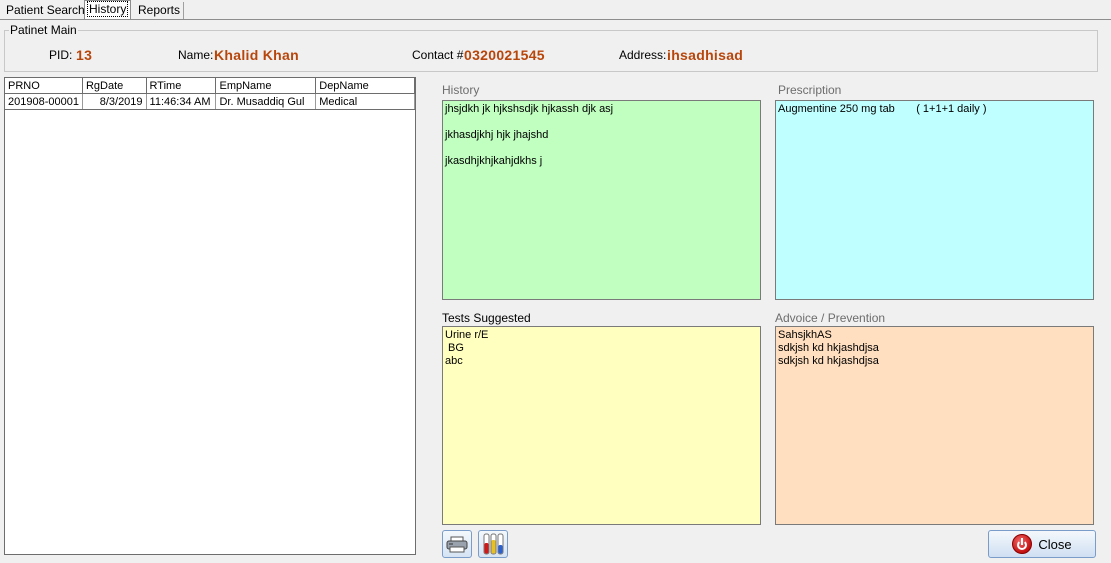 Image resolution: width=1111 pixels, height=563 pixels. I want to click on lab-tests-button, so click(493, 544).